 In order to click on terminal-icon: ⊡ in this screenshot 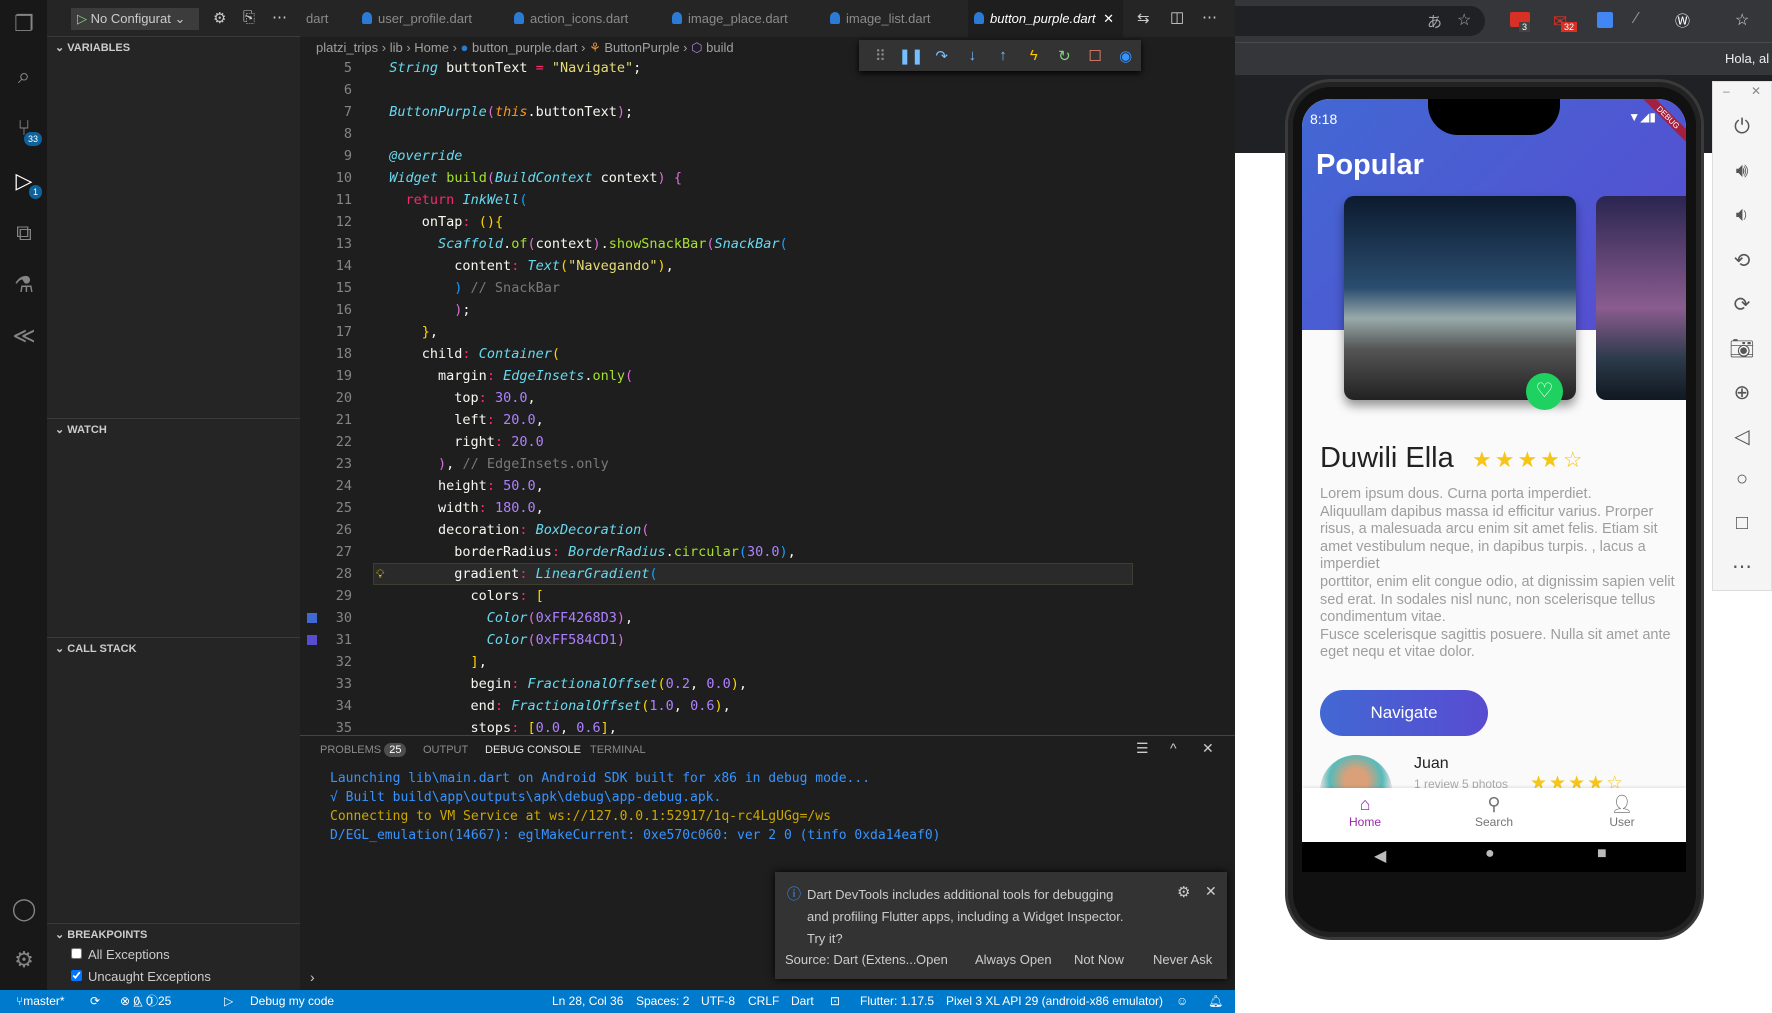, I will do `click(835, 1001)`.